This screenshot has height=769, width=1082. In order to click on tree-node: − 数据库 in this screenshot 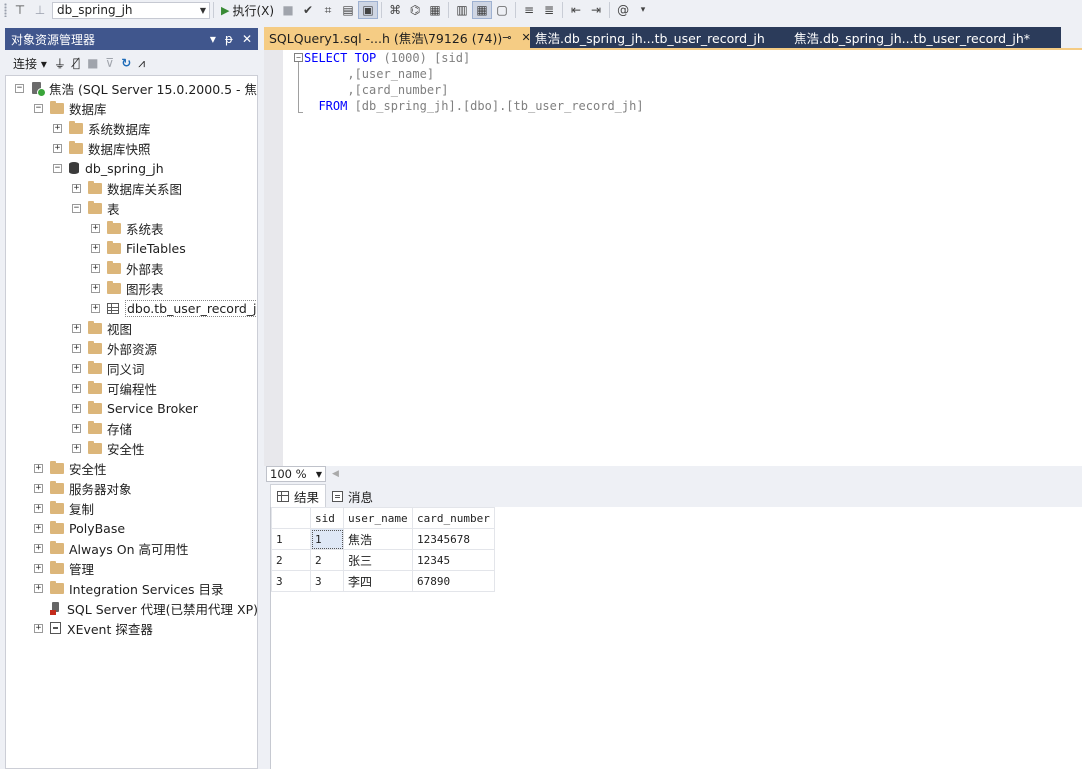, I will do `click(70, 108)`.